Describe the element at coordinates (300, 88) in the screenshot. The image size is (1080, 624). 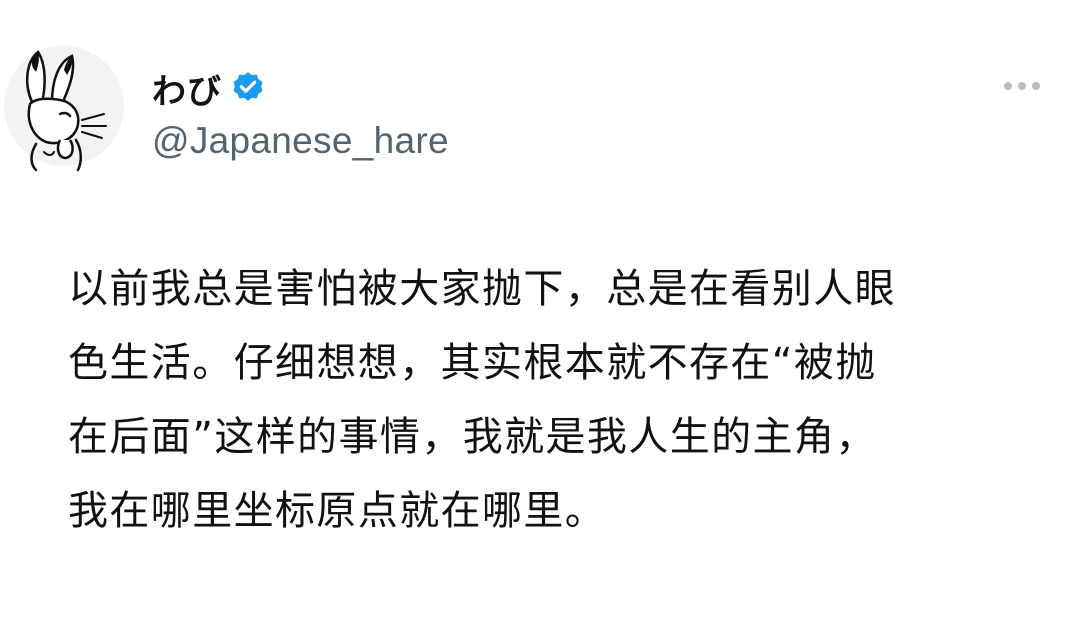
I see `name-row: わび` at that location.